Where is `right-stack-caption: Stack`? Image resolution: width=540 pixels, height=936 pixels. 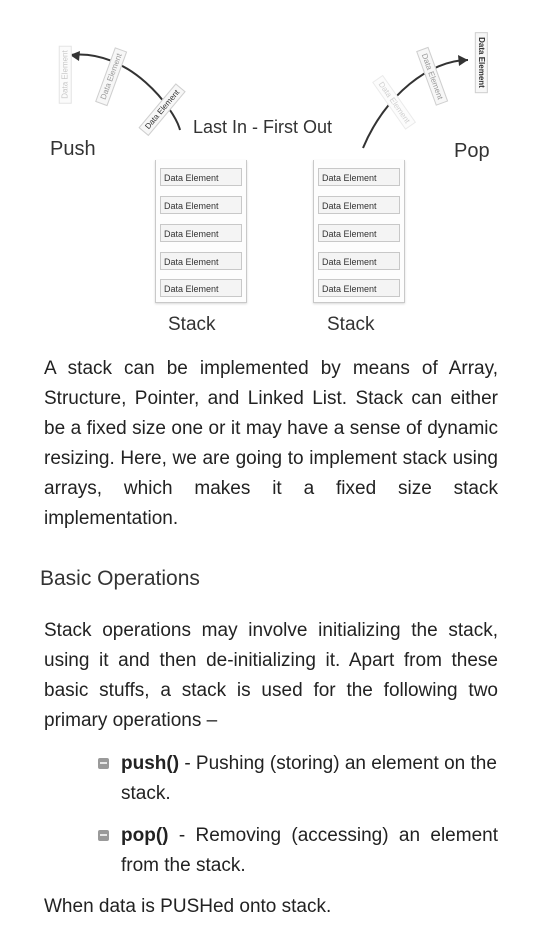
right-stack-caption: Stack is located at coordinates (351, 324).